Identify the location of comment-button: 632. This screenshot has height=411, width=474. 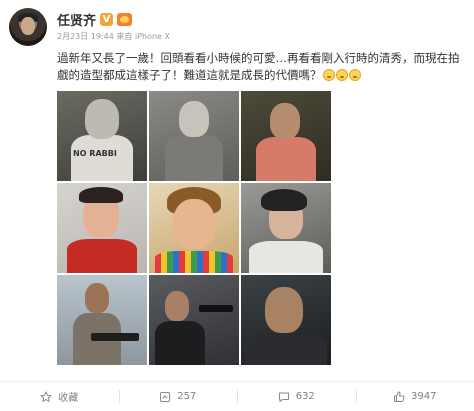
(296, 396).